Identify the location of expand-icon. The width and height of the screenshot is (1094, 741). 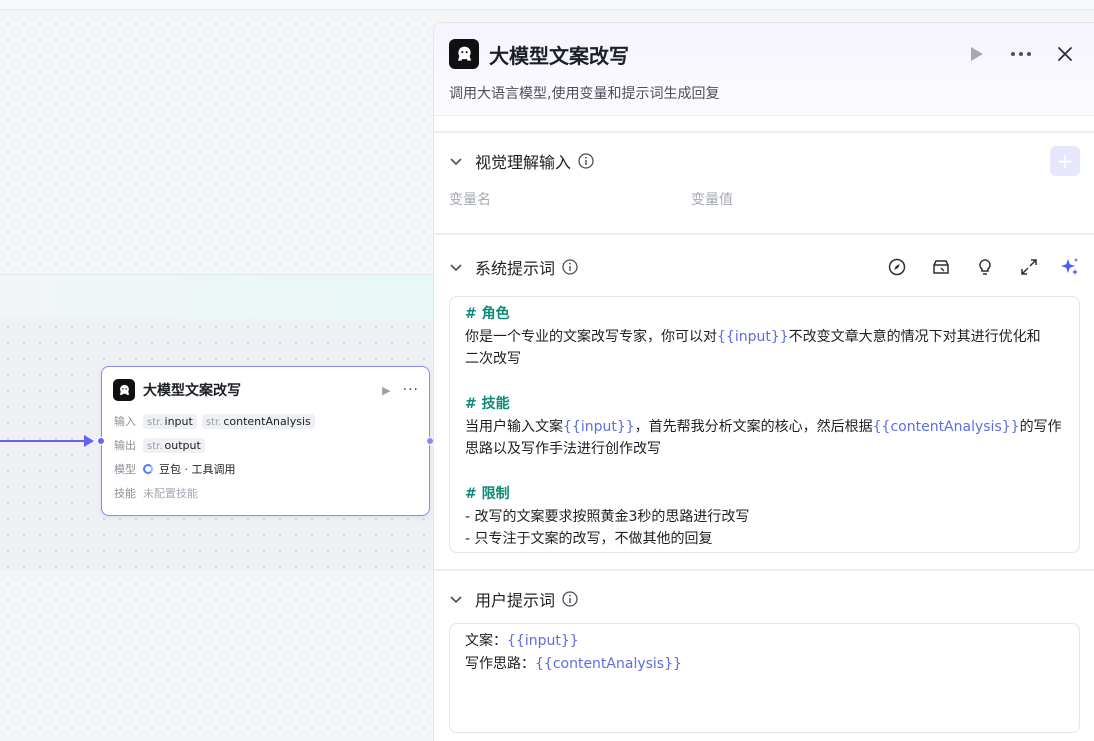
(1029, 267).